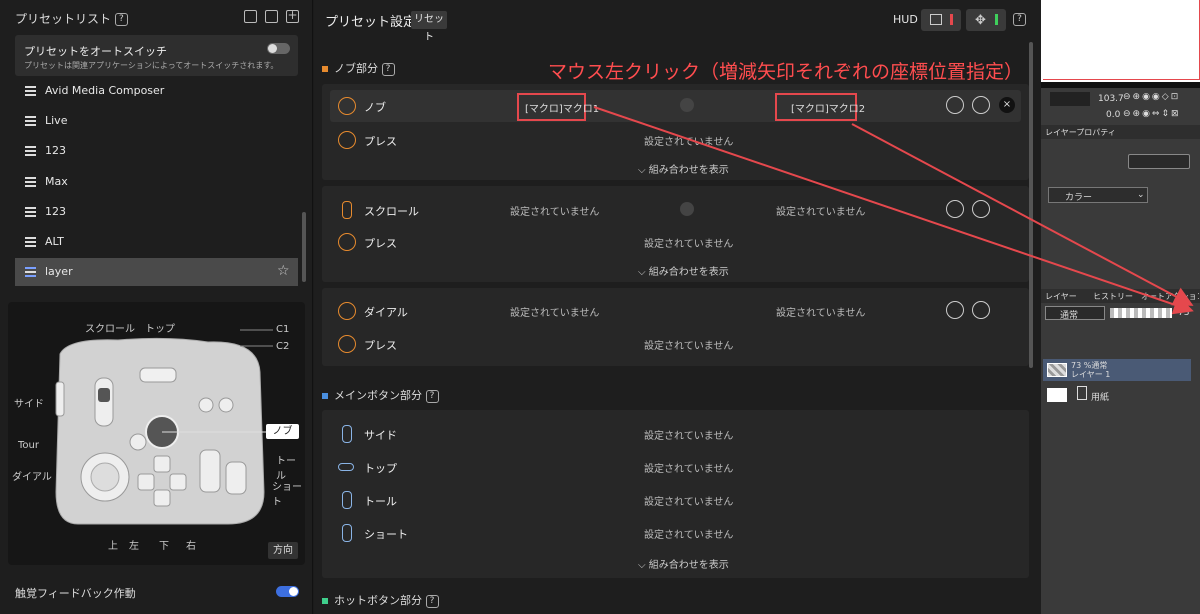 This screenshot has width=1200, height=614. Describe the element at coordinates (347, 311) in the screenshot. I see `dial-icon` at that location.